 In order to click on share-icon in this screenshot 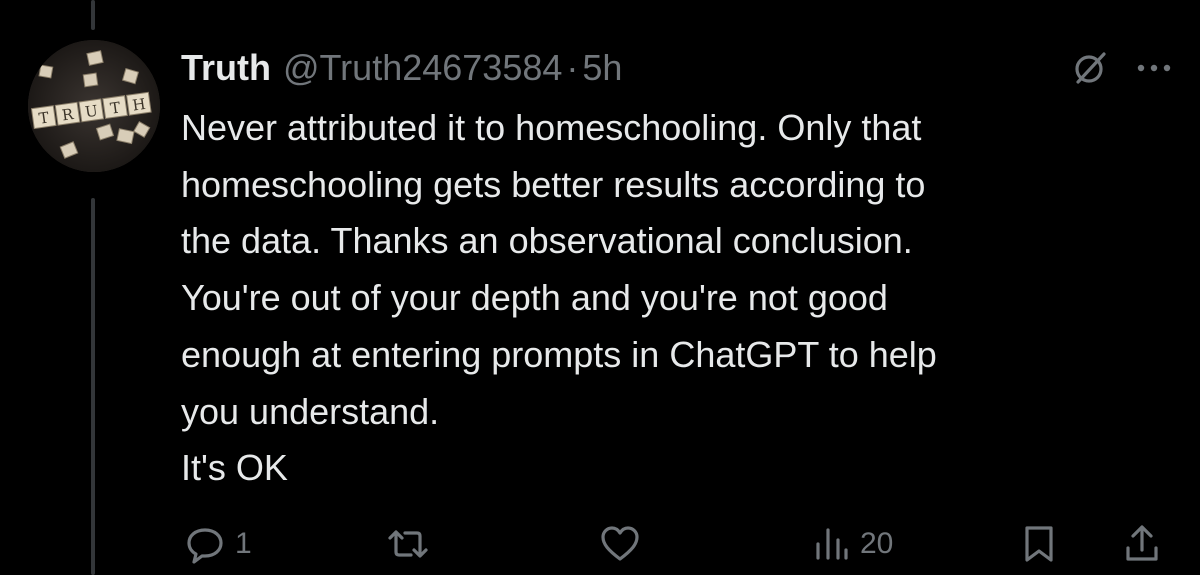, I will do `click(1142, 543)`.